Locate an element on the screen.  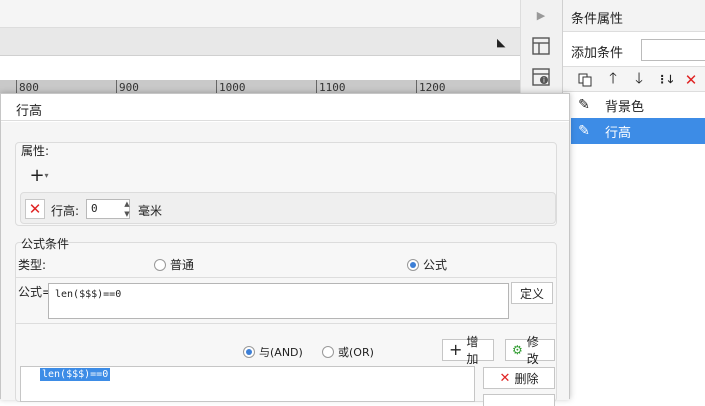
sort-down-icon: ⋮🡓 is located at coordinates (665, 80).